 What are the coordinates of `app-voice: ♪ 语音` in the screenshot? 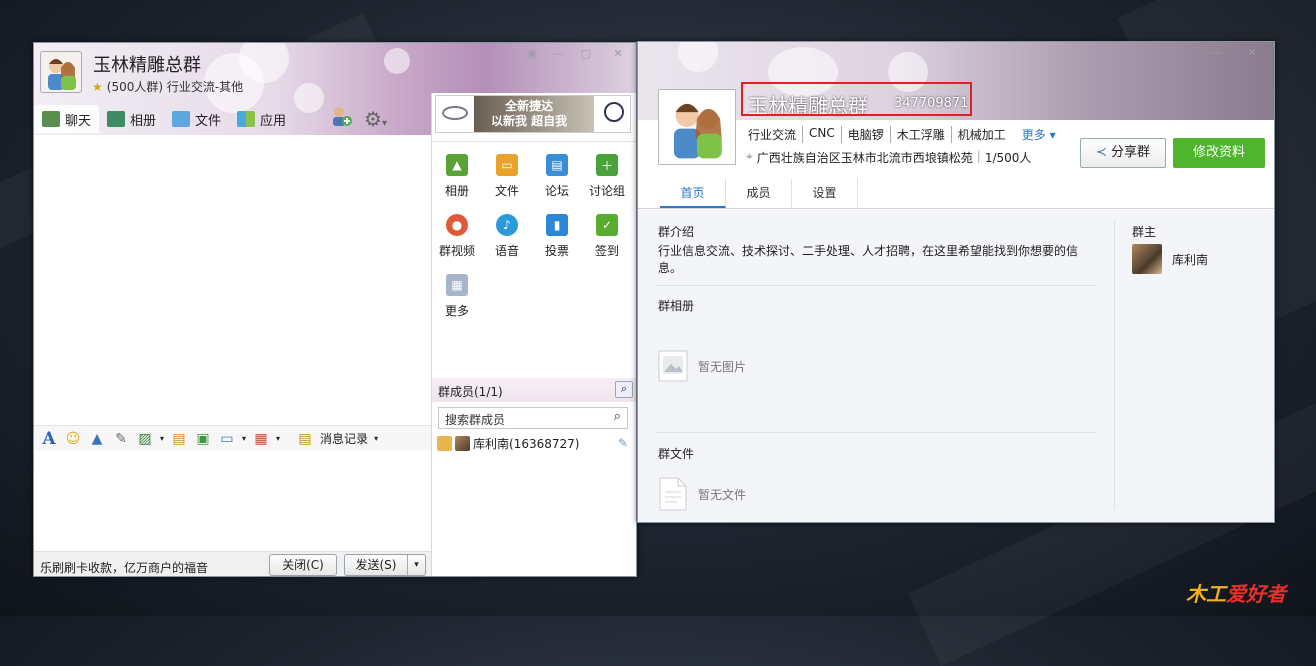 It's located at (507, 236).